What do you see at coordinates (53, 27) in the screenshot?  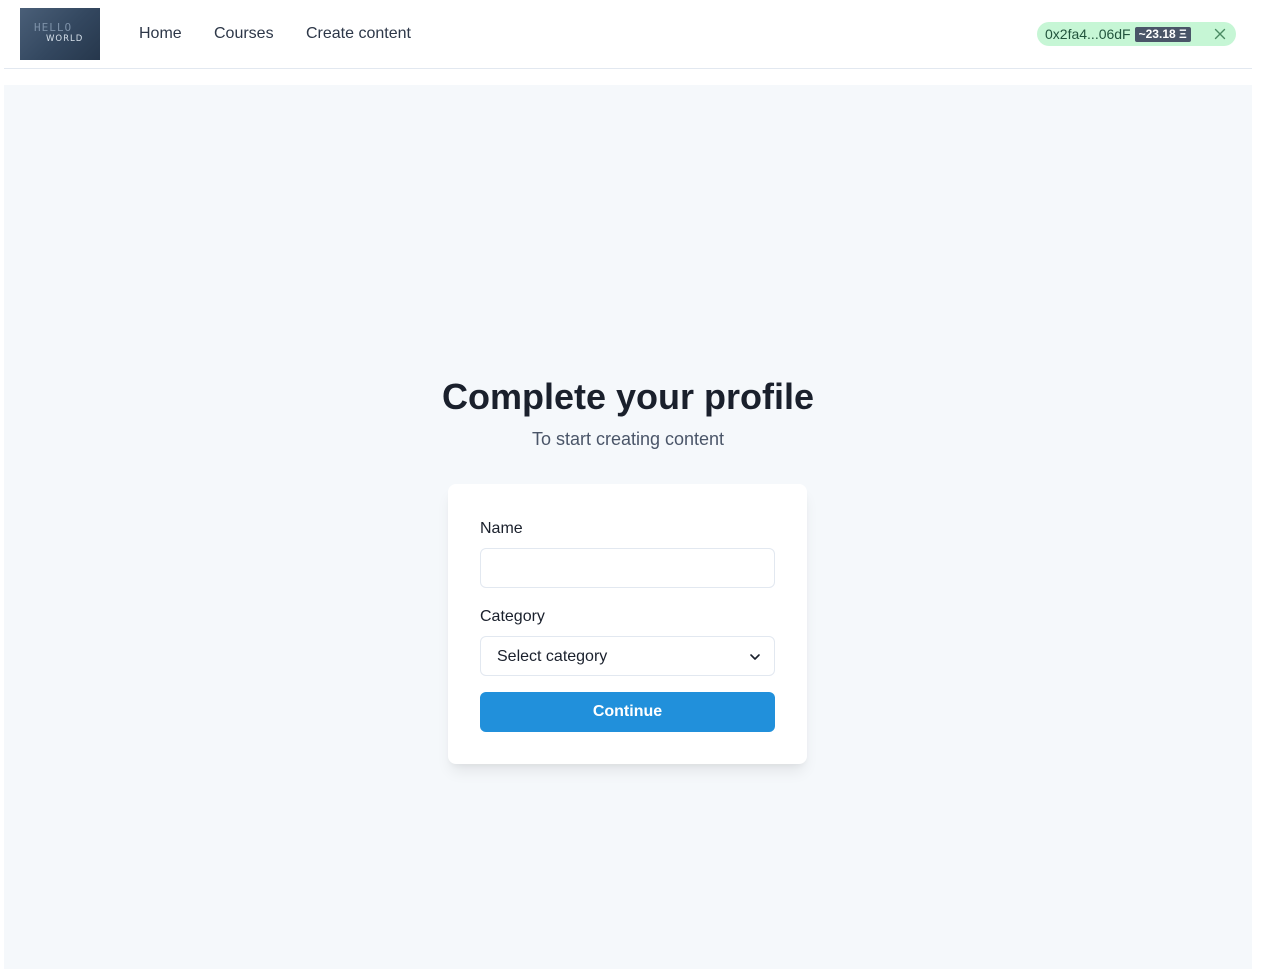 I see `logo-text-top: HELLO` at bounding box center [53, 27].